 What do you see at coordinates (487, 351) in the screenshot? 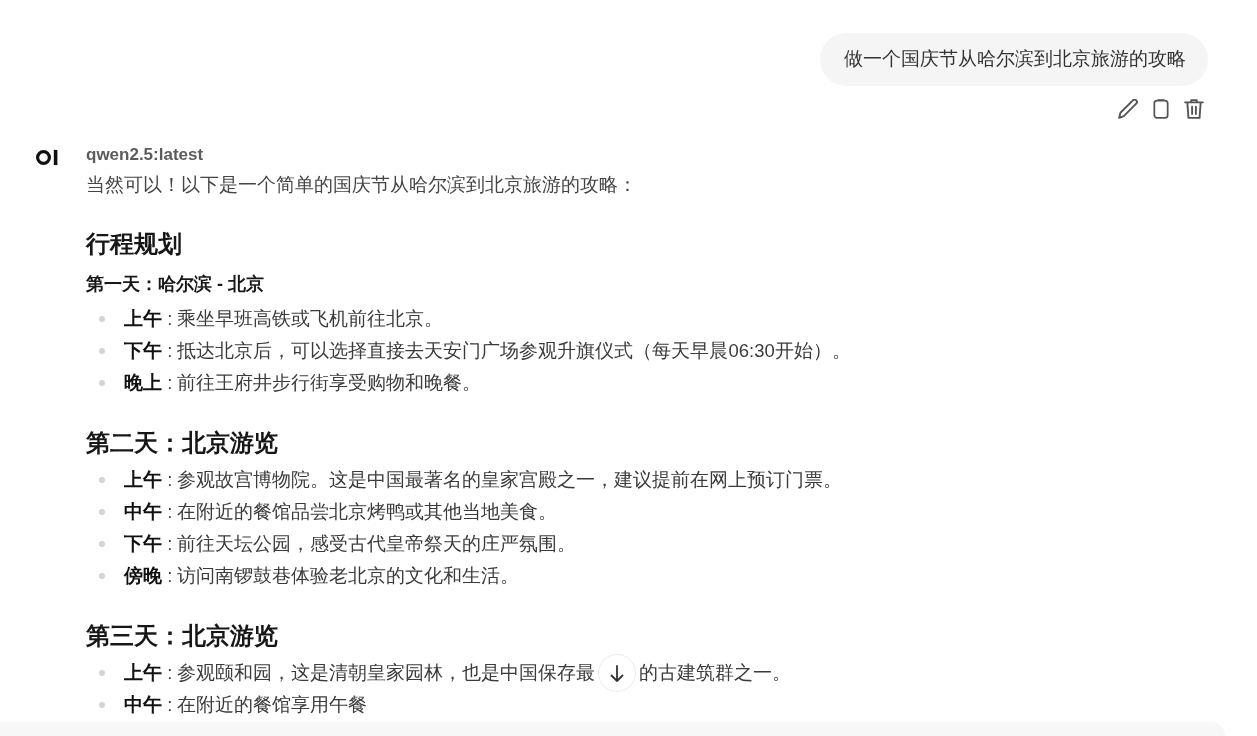
I see `list-item-text: 下午 : 抵达北京后，可以选择直接去天安门广场参观升旗仪式（每天早晨06:30开始）。` at bounding box center [487, 351].